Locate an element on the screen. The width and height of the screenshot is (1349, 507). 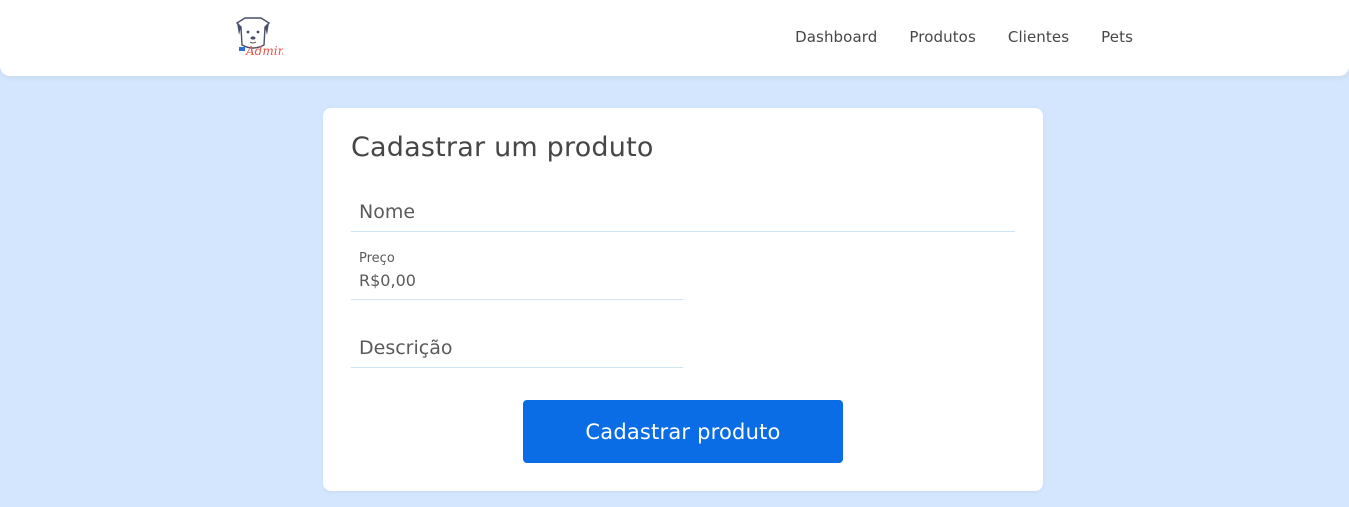
preco-label: Preço is located at coordinates (377, 258).